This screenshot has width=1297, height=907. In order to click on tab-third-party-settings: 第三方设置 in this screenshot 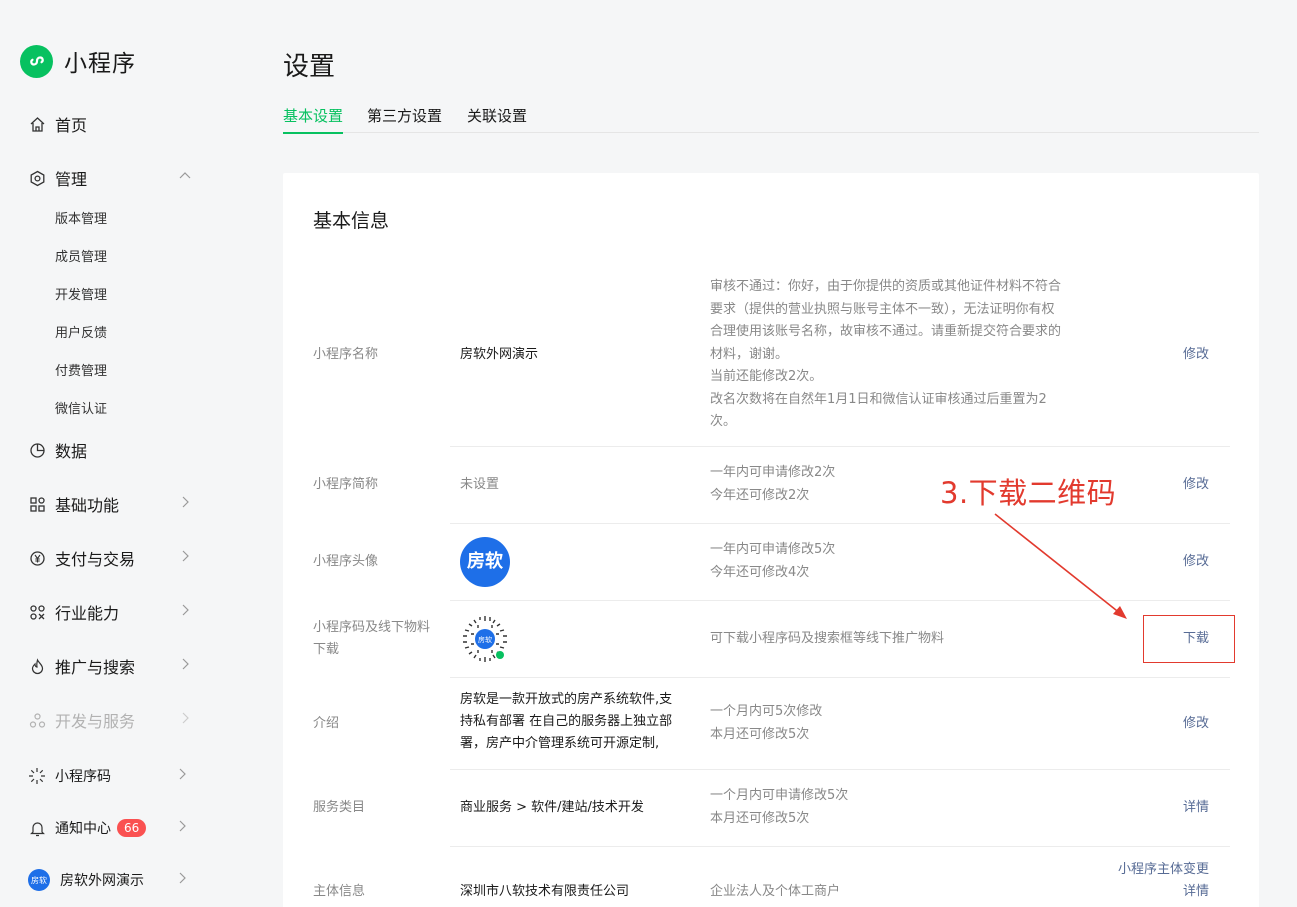, I will do `click(404, 118)`.